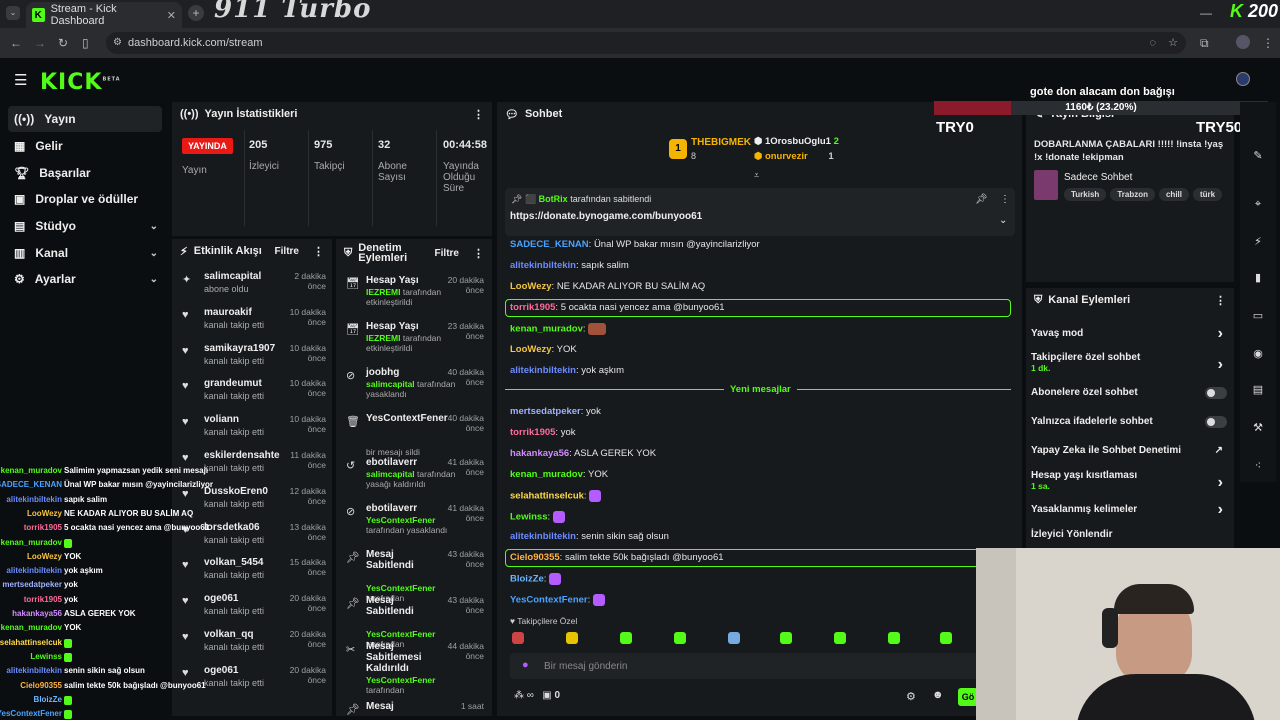 Image resolution: width=1280 pixels, height=720 pixels. I want to click on chat-username: Lewinss, so click(529, 517).